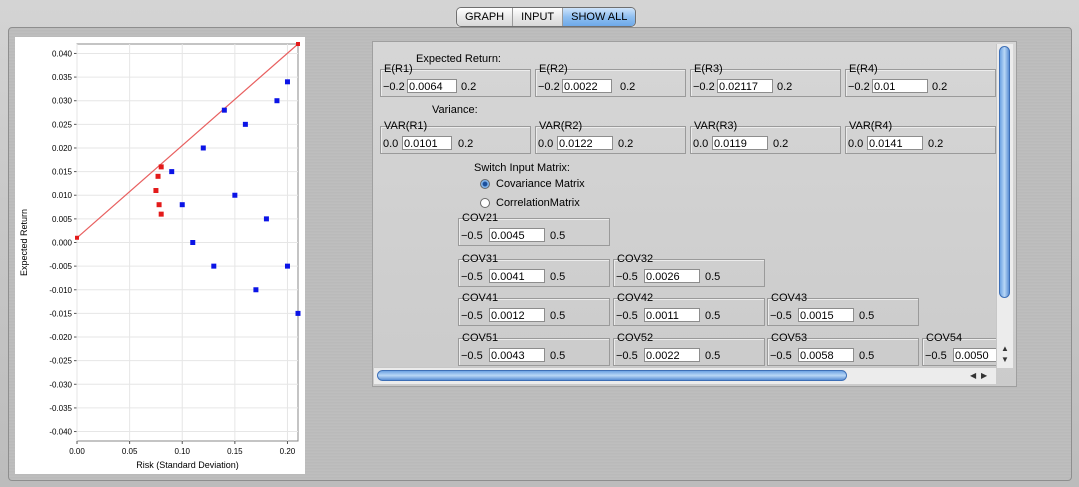  I want to click on cov53-field: 0.0058, so click(826, 355).